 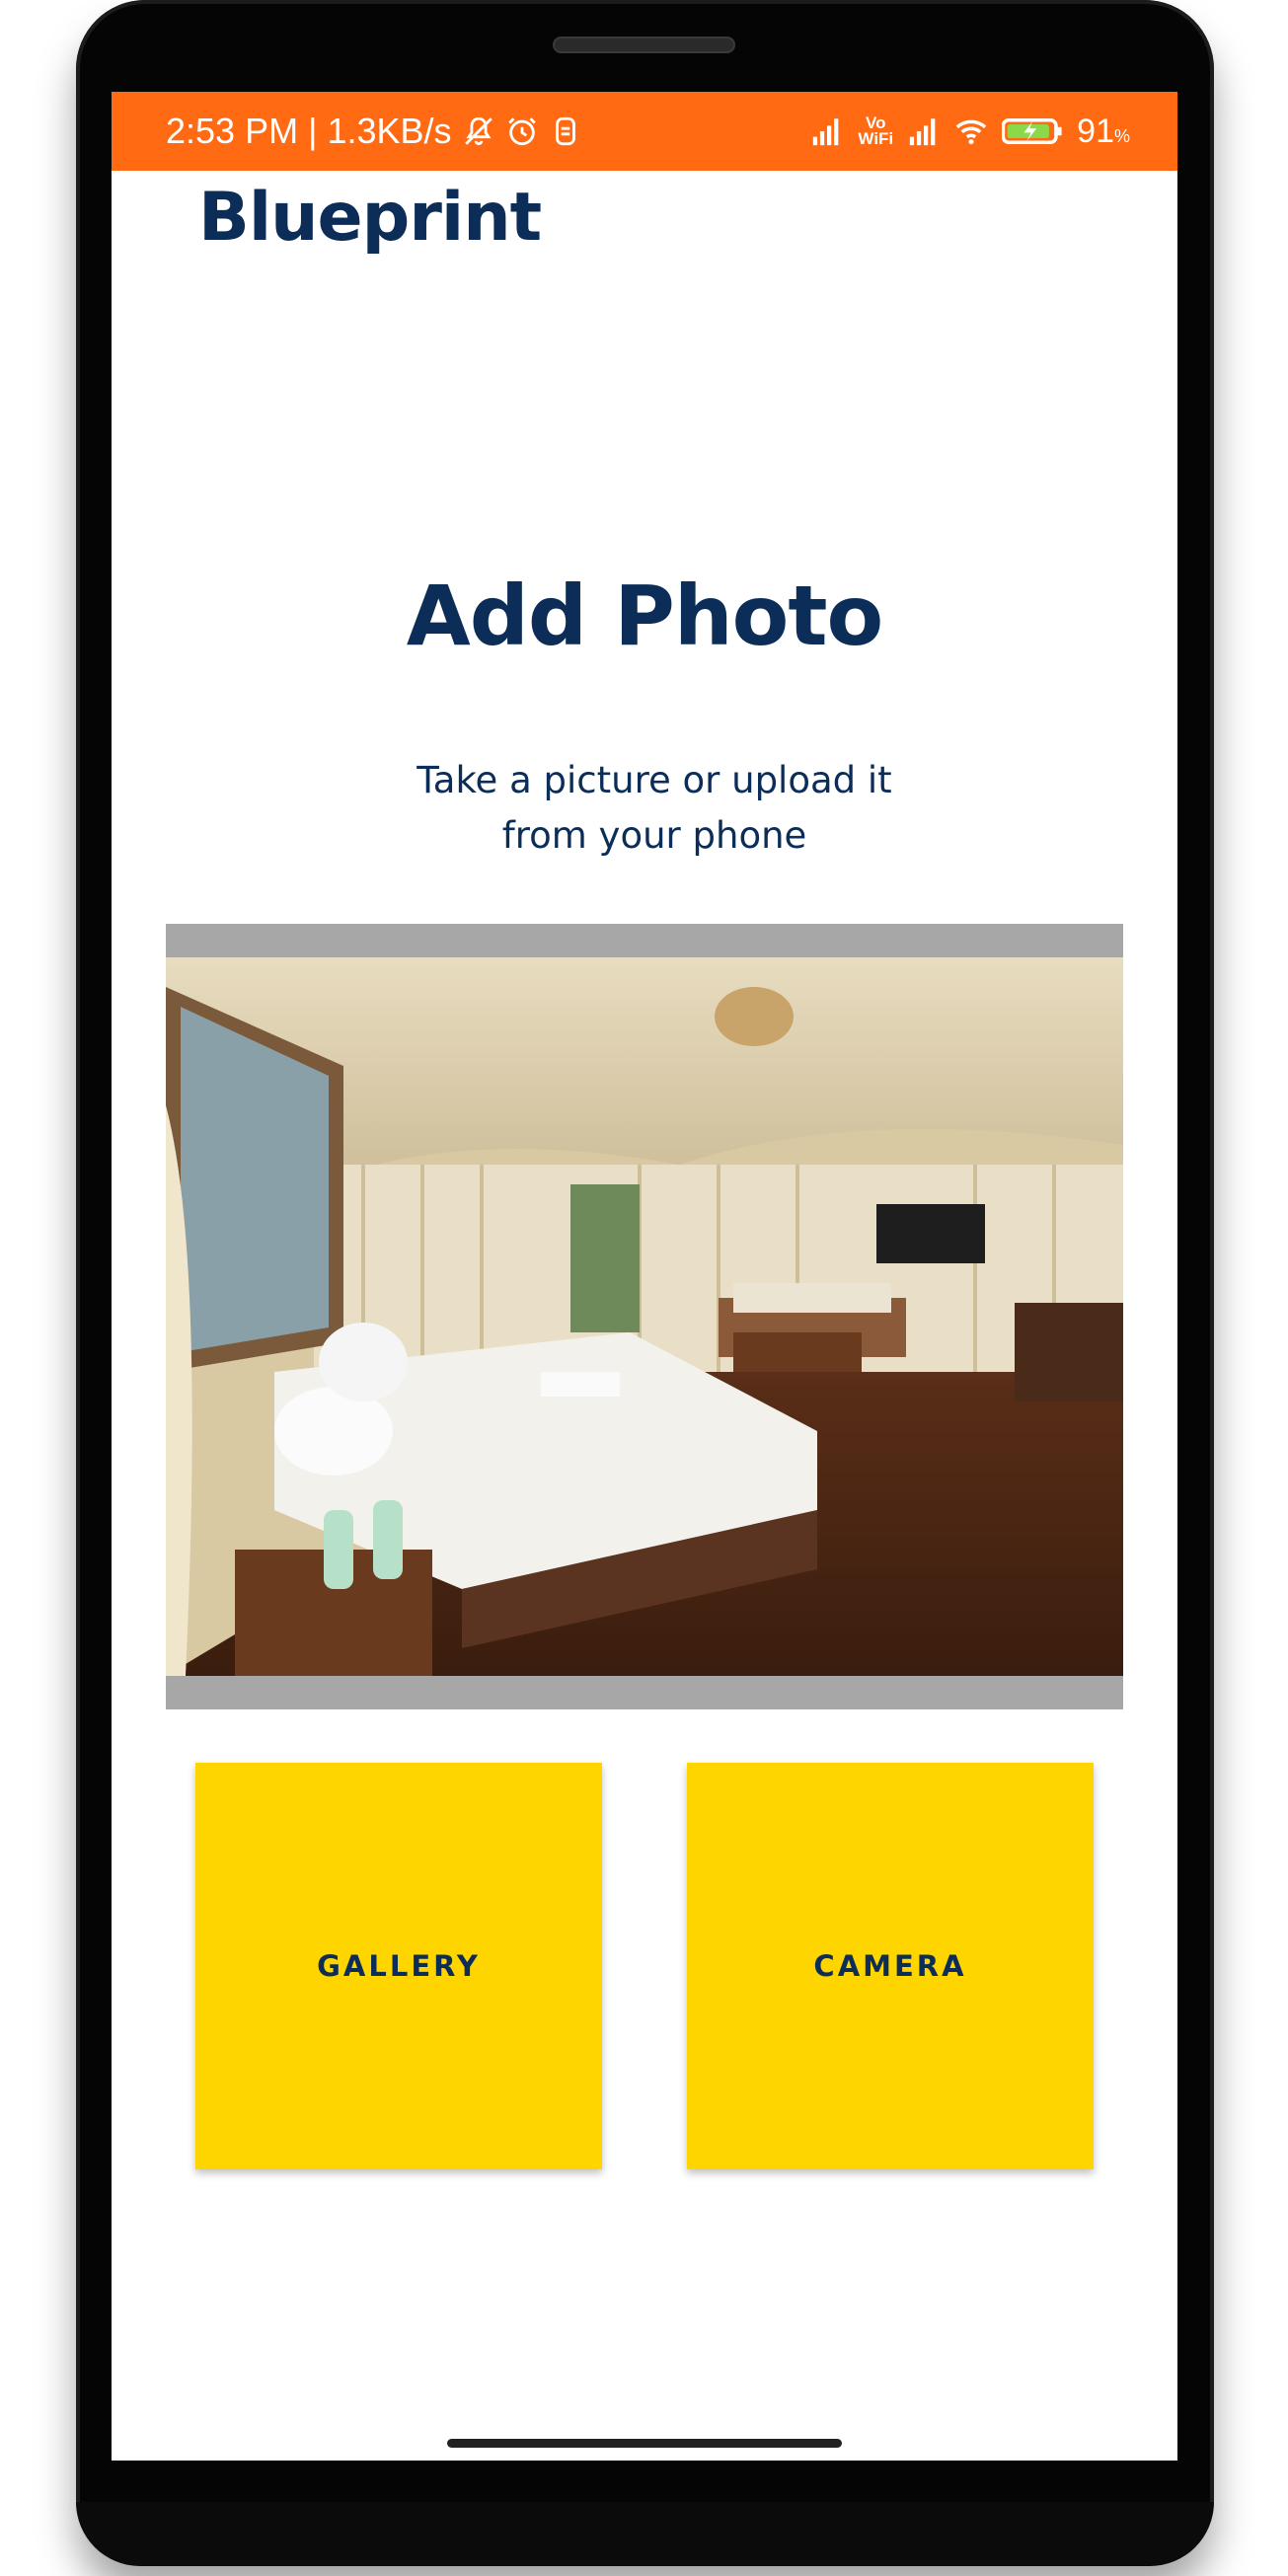 What do you see at coordinates (522, 131) in the screenshot?
I see `alarm-clock-icon` at bounding box center [522, 131].